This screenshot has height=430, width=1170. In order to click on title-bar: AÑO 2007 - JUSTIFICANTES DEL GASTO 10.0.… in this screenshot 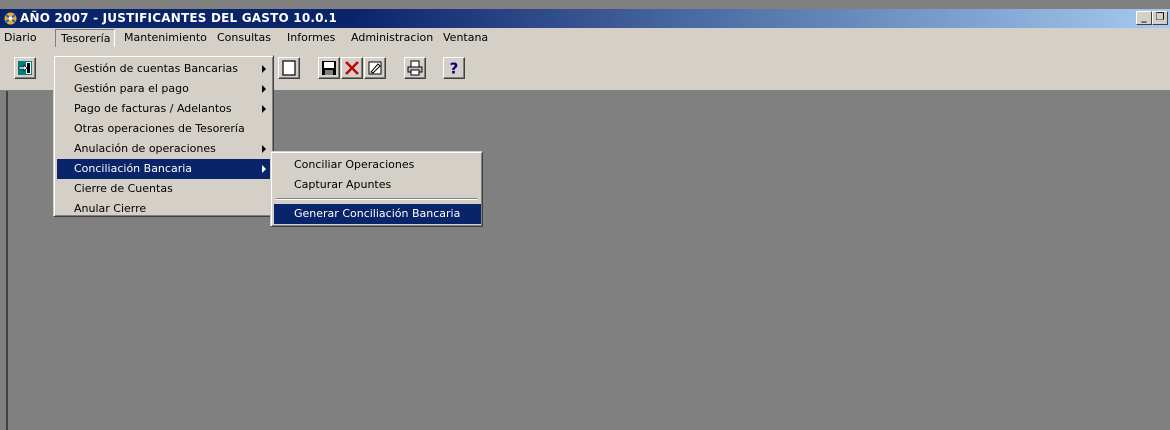, I will do `click(585, 18)`.